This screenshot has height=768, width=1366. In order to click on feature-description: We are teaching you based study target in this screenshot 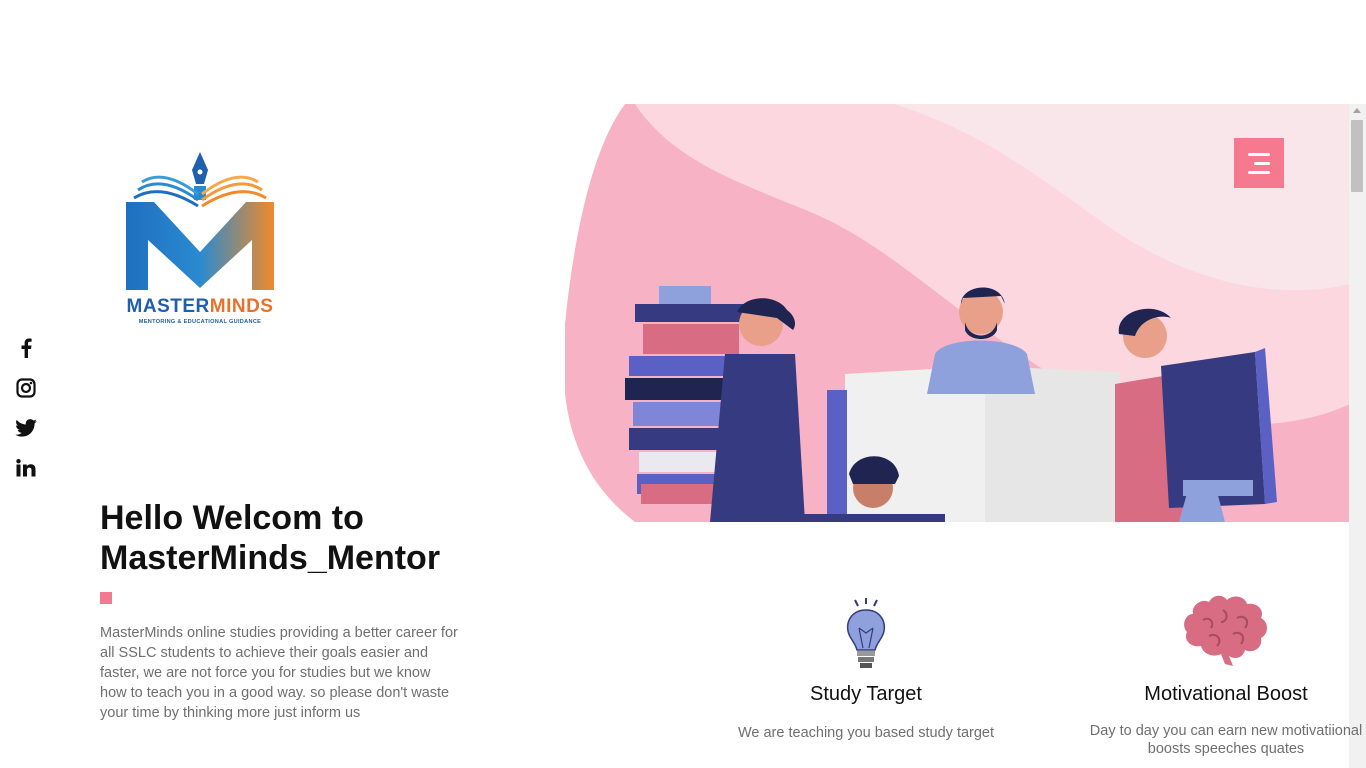, I will do `click(866, 733)`.